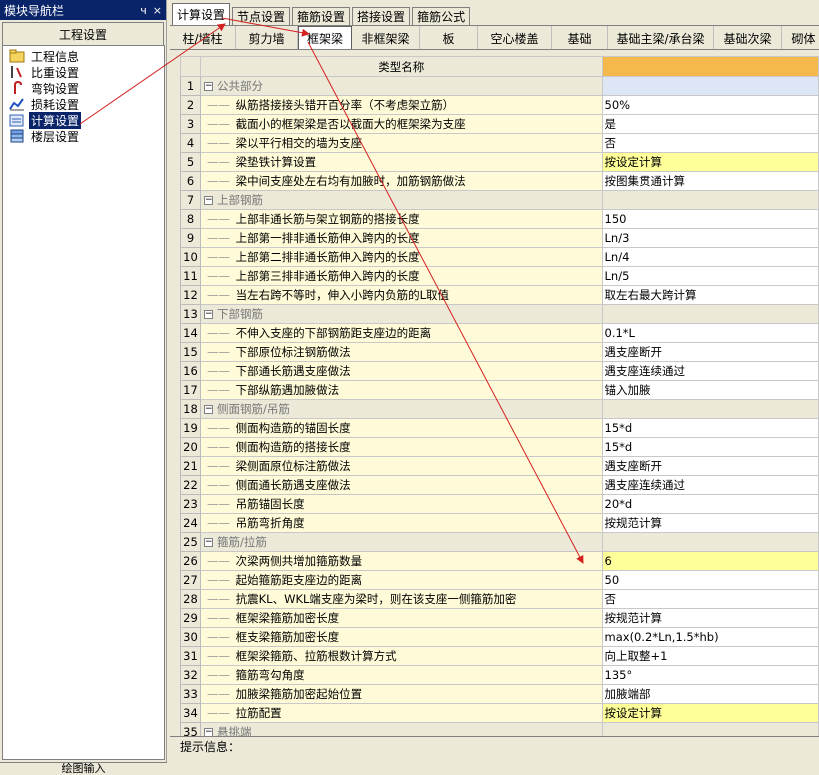 The width and height of the screenshot is (819, 775). Describe the element at coordinates (83, 120) in the screenshot. I see `nav-item-calc-settings: 计算设置` at that location.